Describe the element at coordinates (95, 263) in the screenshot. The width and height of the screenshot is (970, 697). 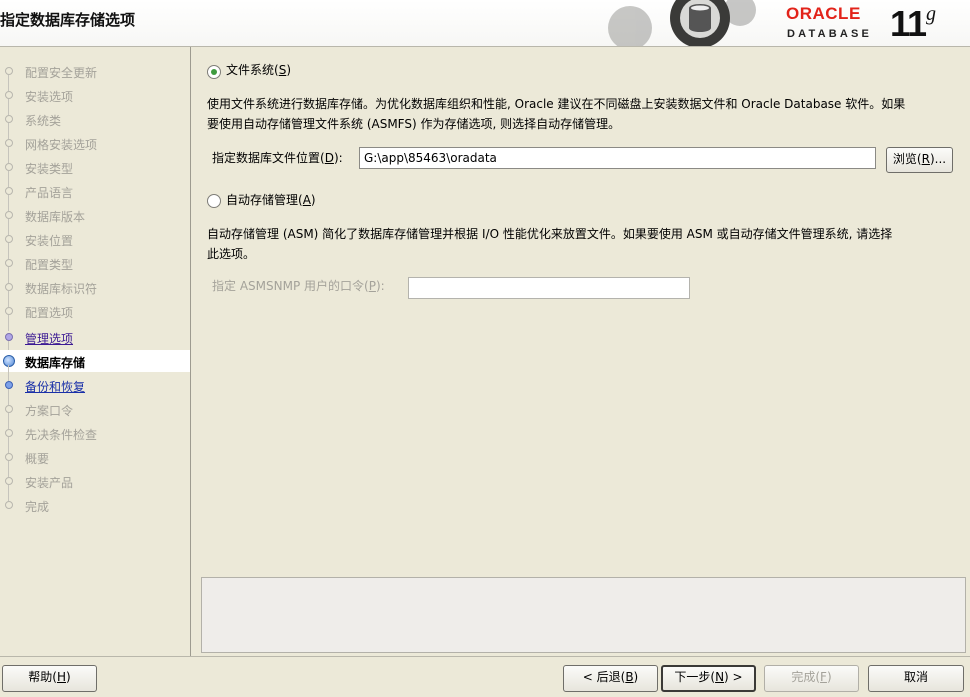
I see `nav-step: 配置类型` at that location.